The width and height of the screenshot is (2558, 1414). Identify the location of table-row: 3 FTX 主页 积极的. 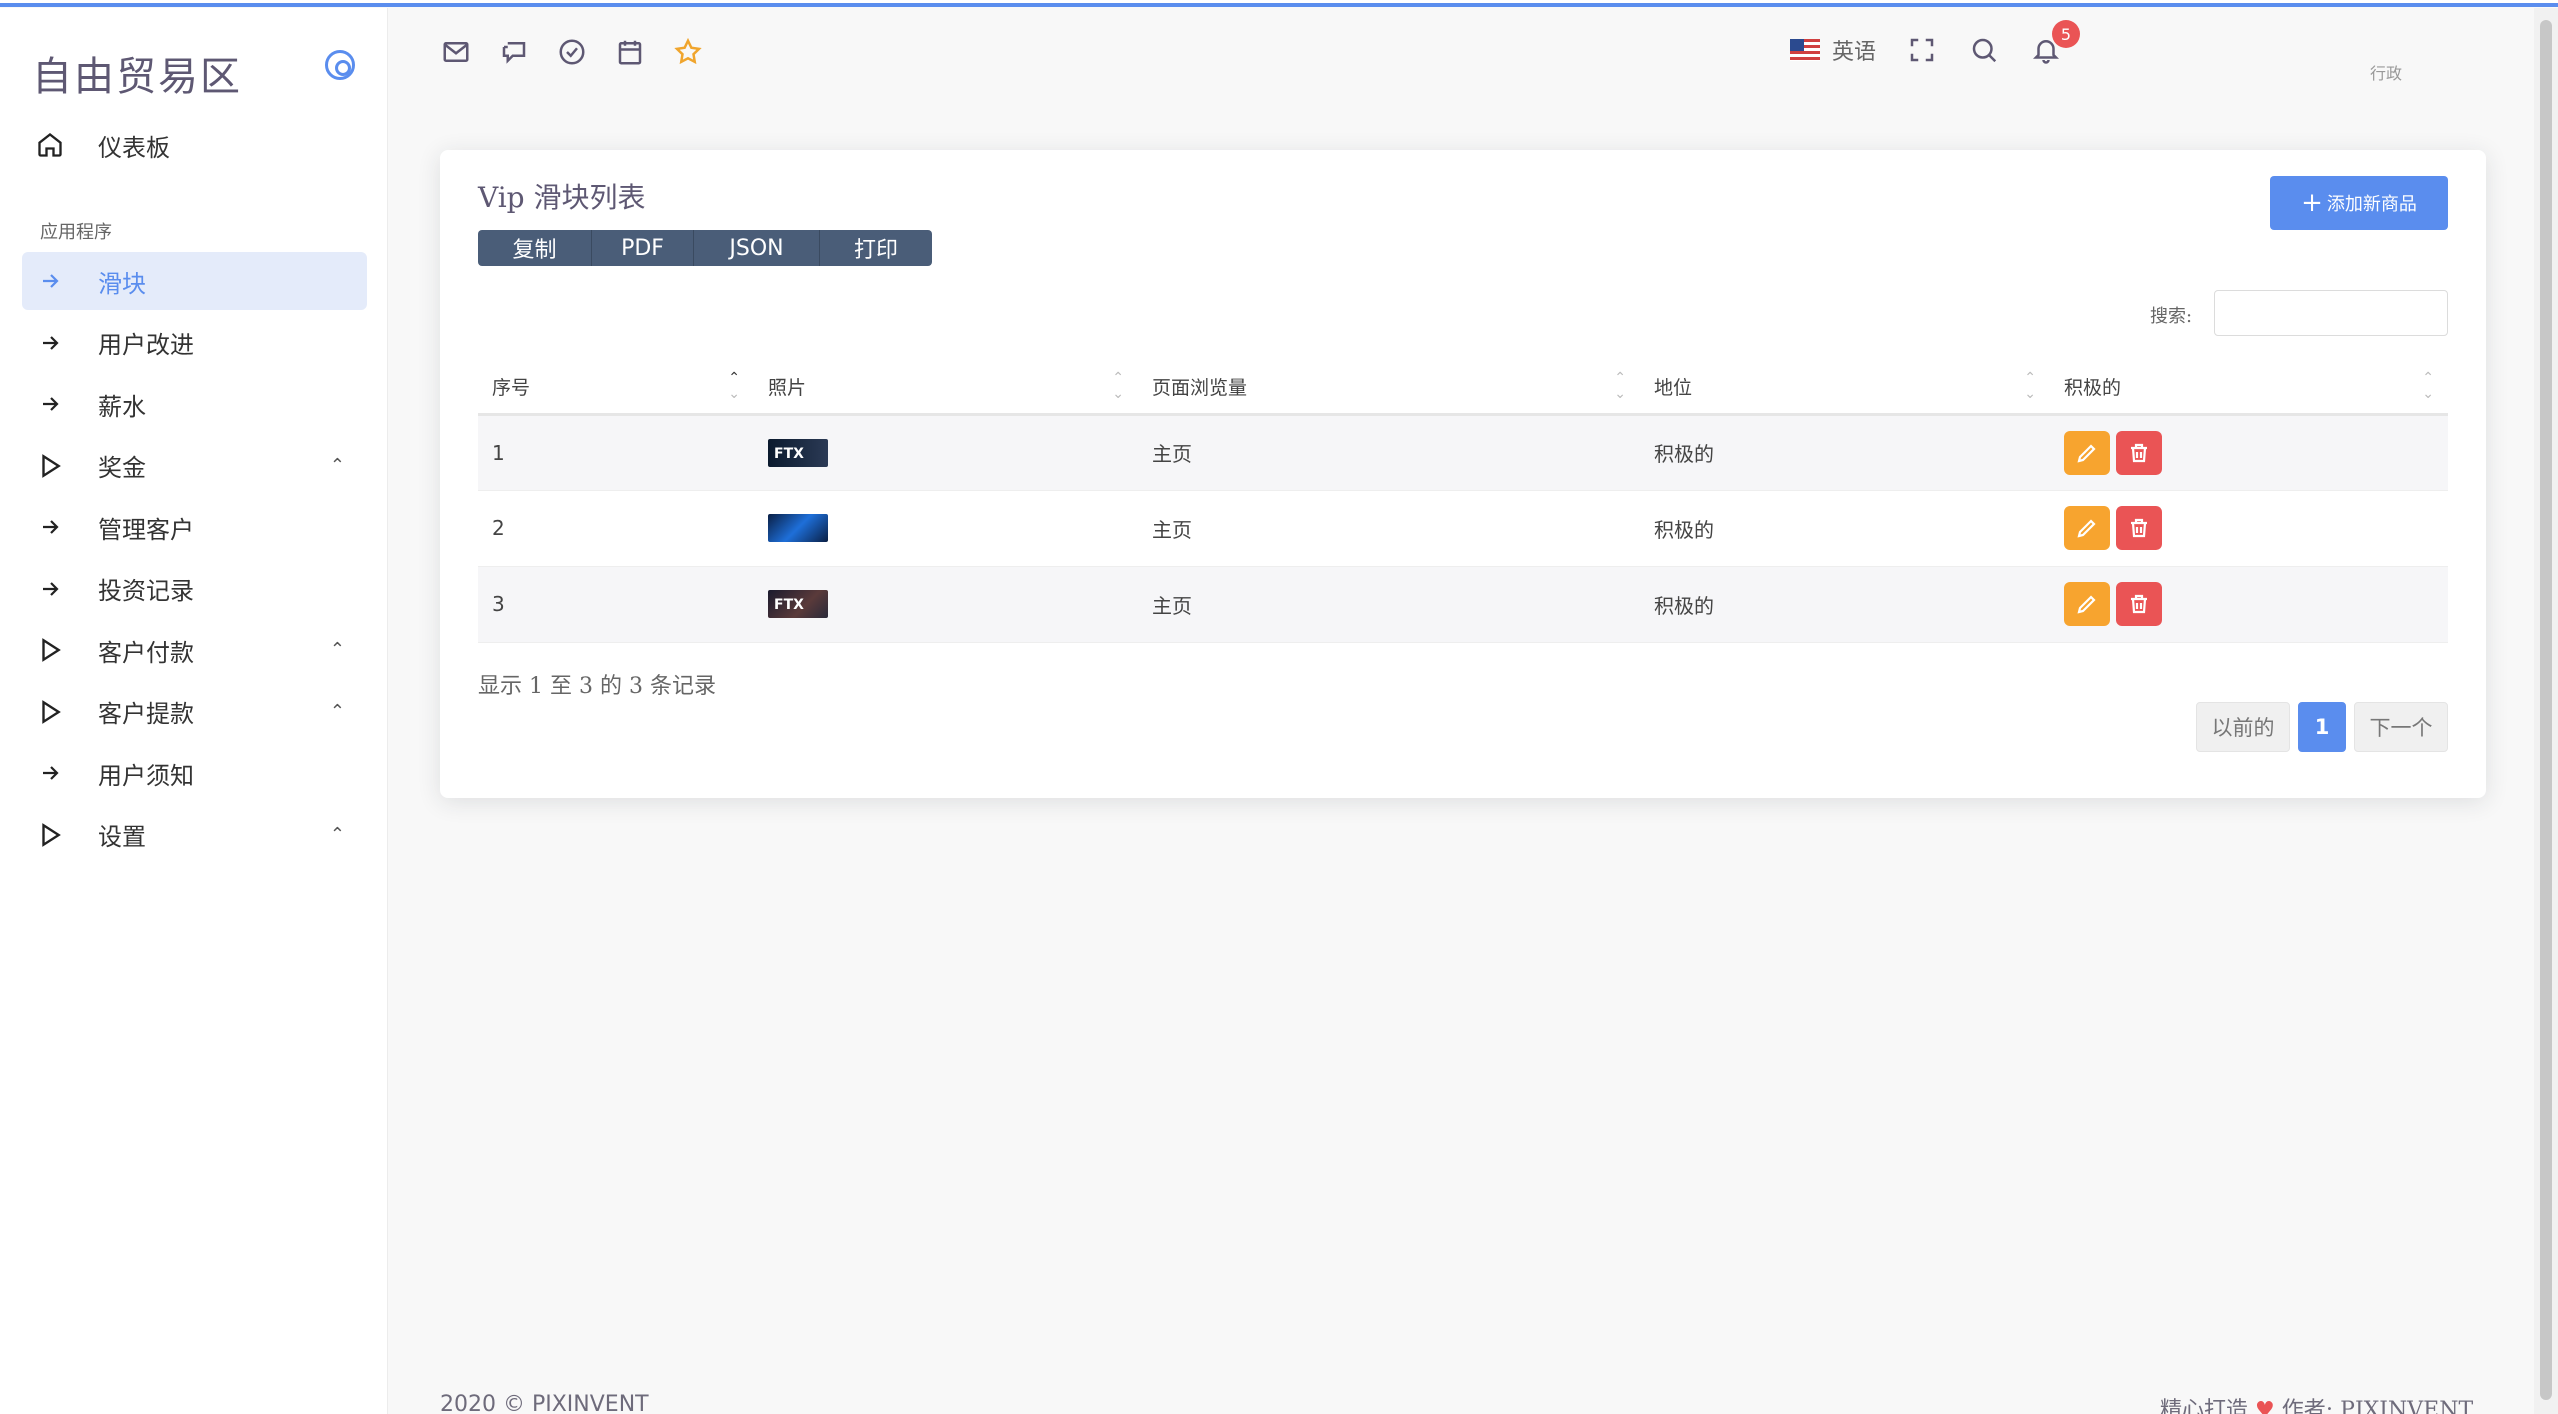
(1463, 604).